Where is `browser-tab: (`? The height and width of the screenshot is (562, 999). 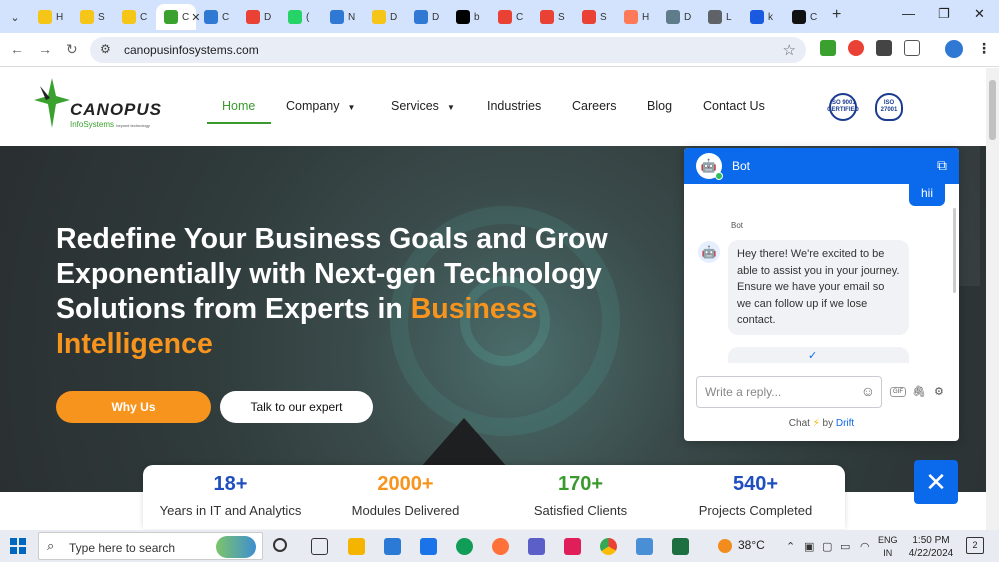
browser-tab: ( is located at coordinates (301, 17).